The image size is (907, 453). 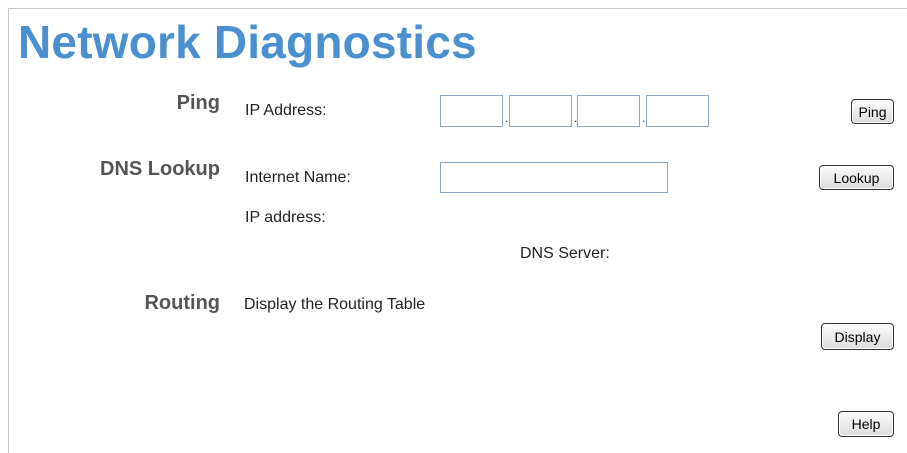 I want to click on lookup-button: Lookup, so click(x=856, y=177).